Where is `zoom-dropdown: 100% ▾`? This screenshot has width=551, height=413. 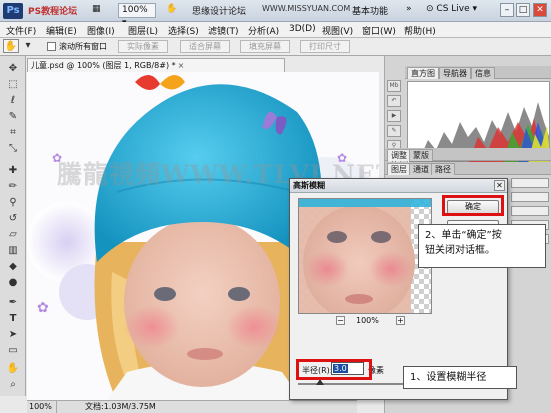 zoom-dropdown: 100% ▾ is located at coordinates (137, 15).